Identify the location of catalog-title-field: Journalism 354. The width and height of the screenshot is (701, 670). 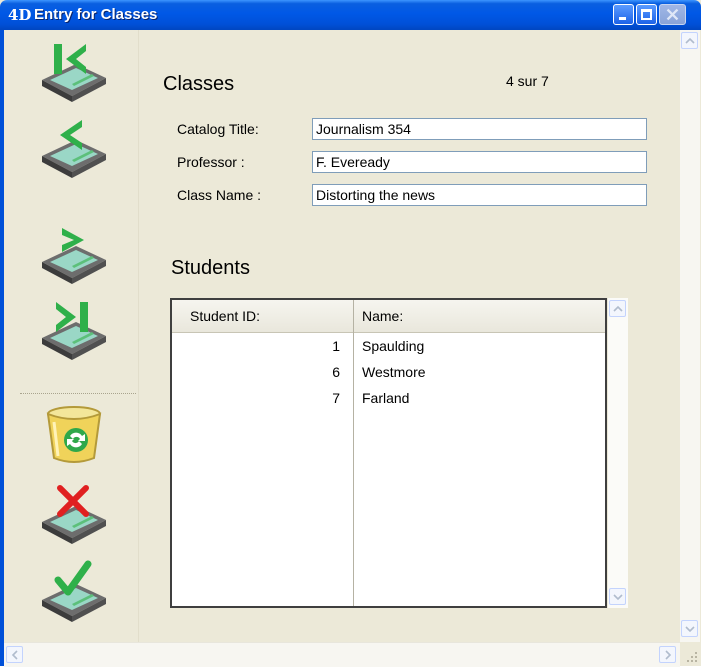
(479, 129).